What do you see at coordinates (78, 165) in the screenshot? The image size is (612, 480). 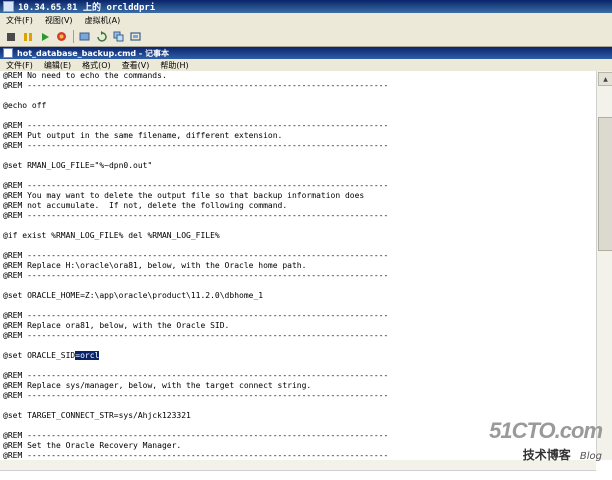 I see `editor-line: @set RMAN_LOG_FILE="%~dpn0.out"` at bounding box center [78, 165].